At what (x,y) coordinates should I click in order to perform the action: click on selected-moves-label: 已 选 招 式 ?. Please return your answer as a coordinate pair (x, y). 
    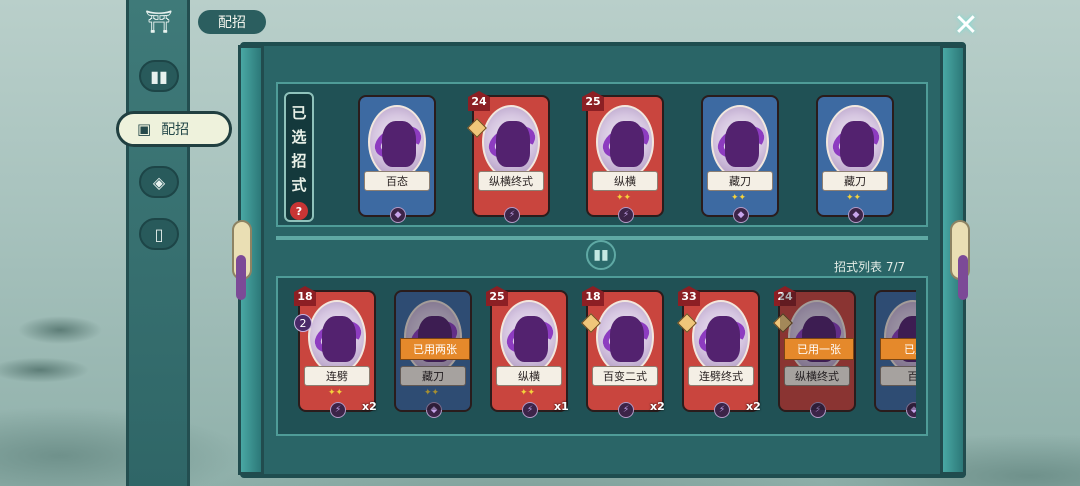
    Looking at the image, I should click on (299, 157).